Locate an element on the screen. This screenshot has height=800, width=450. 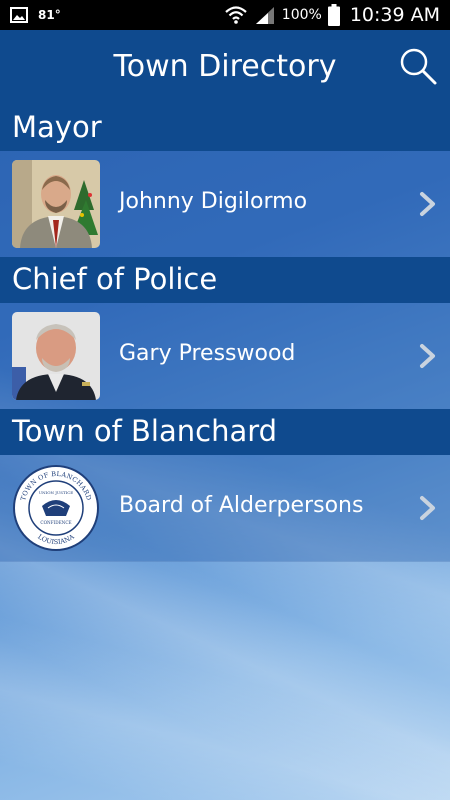
mayor-photo is located at coordinates (56, 204).